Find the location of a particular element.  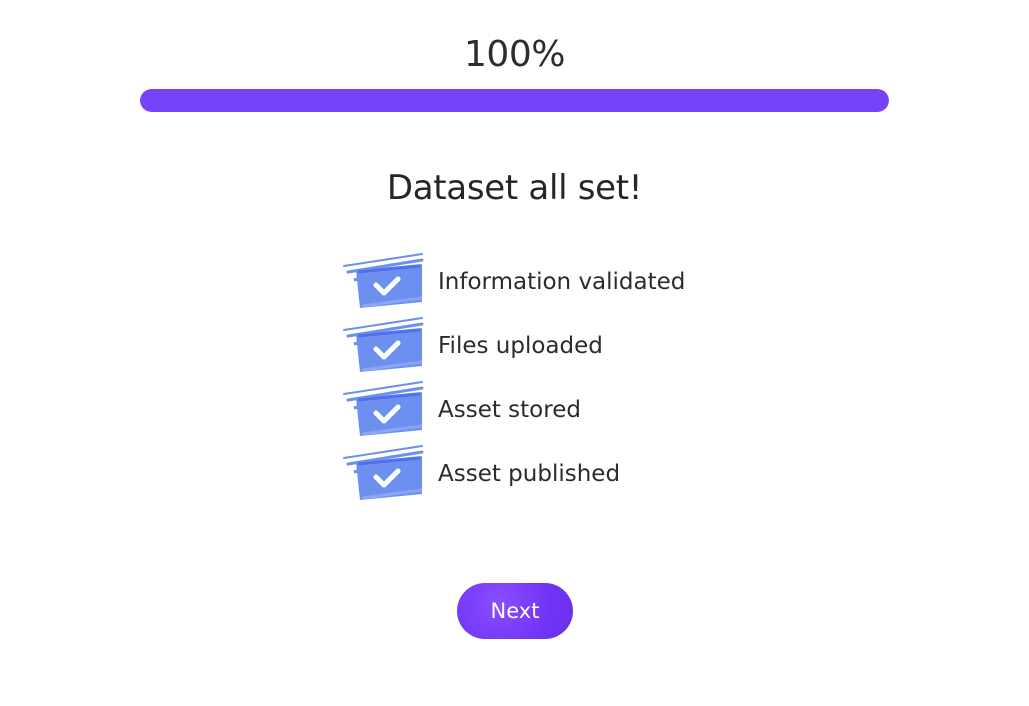

list-item: Files uploaded is located at coordinates (513, 346).